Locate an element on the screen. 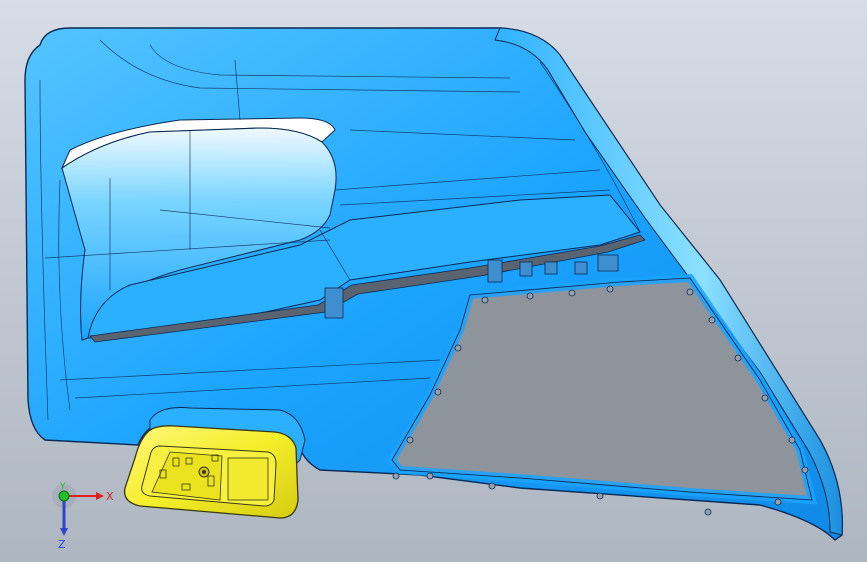 Image resolution: width=867 pixels, height=562 pixels. y-axis-icon is located at coordinates (64, 496).